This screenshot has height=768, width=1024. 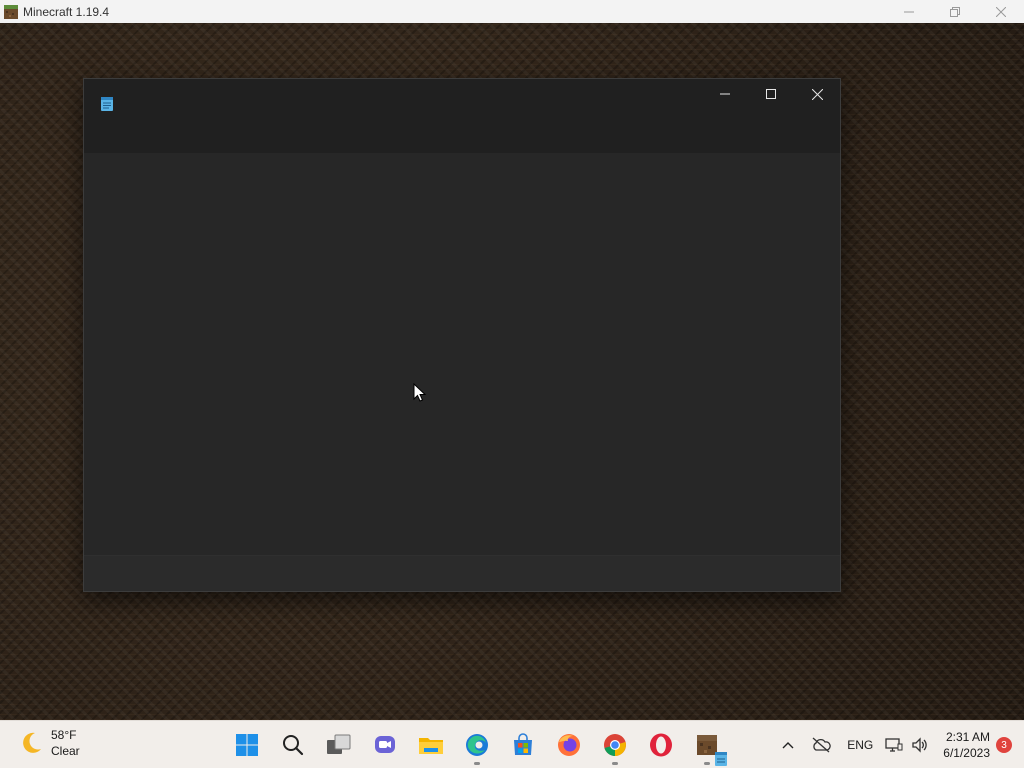 I want to click on maximize-icon, so click(x=771, y=94).